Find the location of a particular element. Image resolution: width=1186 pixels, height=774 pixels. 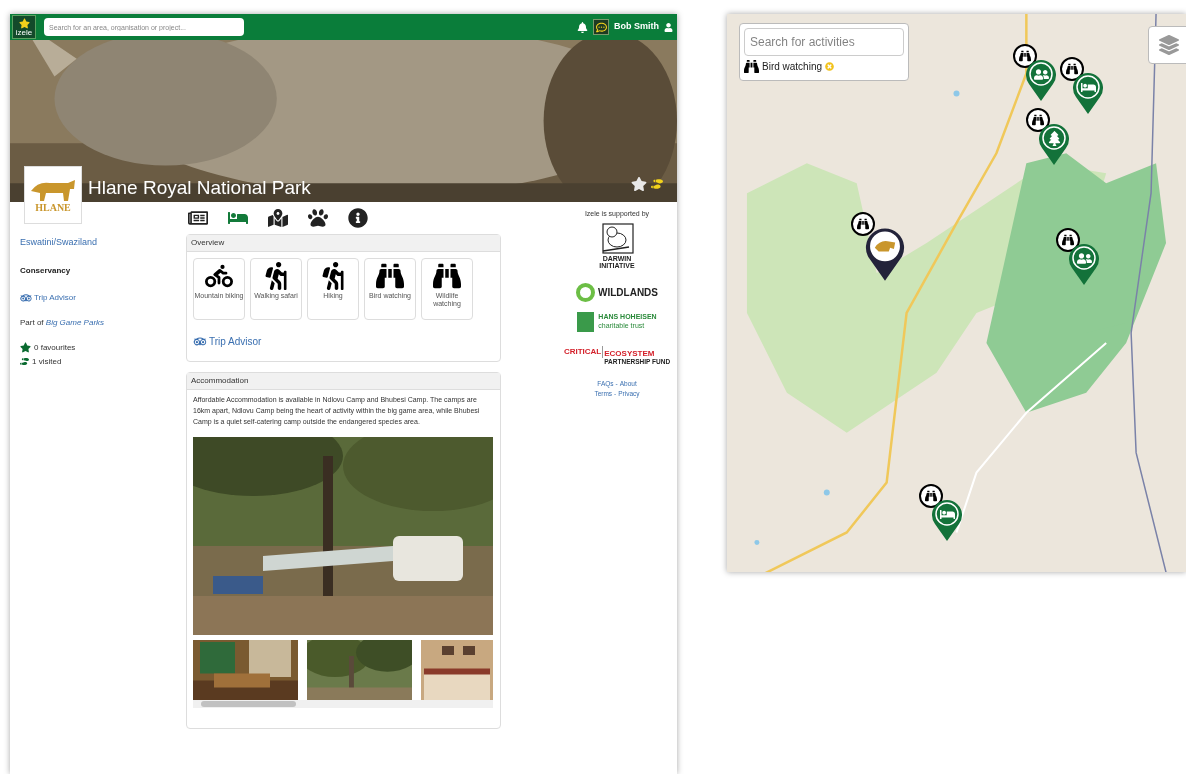

part-of-text: Part of Big Game Parks is located at coordinates (63, 322).